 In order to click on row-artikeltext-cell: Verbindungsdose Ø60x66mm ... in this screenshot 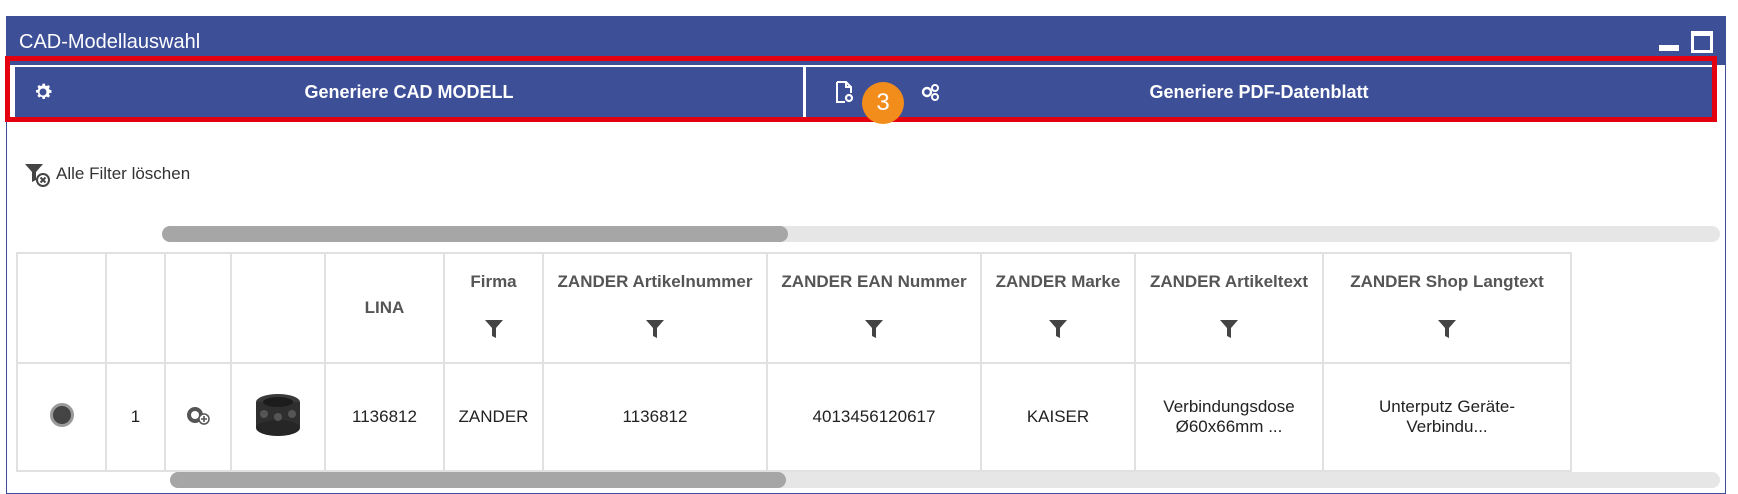, I will do `click(1229, 417)`.